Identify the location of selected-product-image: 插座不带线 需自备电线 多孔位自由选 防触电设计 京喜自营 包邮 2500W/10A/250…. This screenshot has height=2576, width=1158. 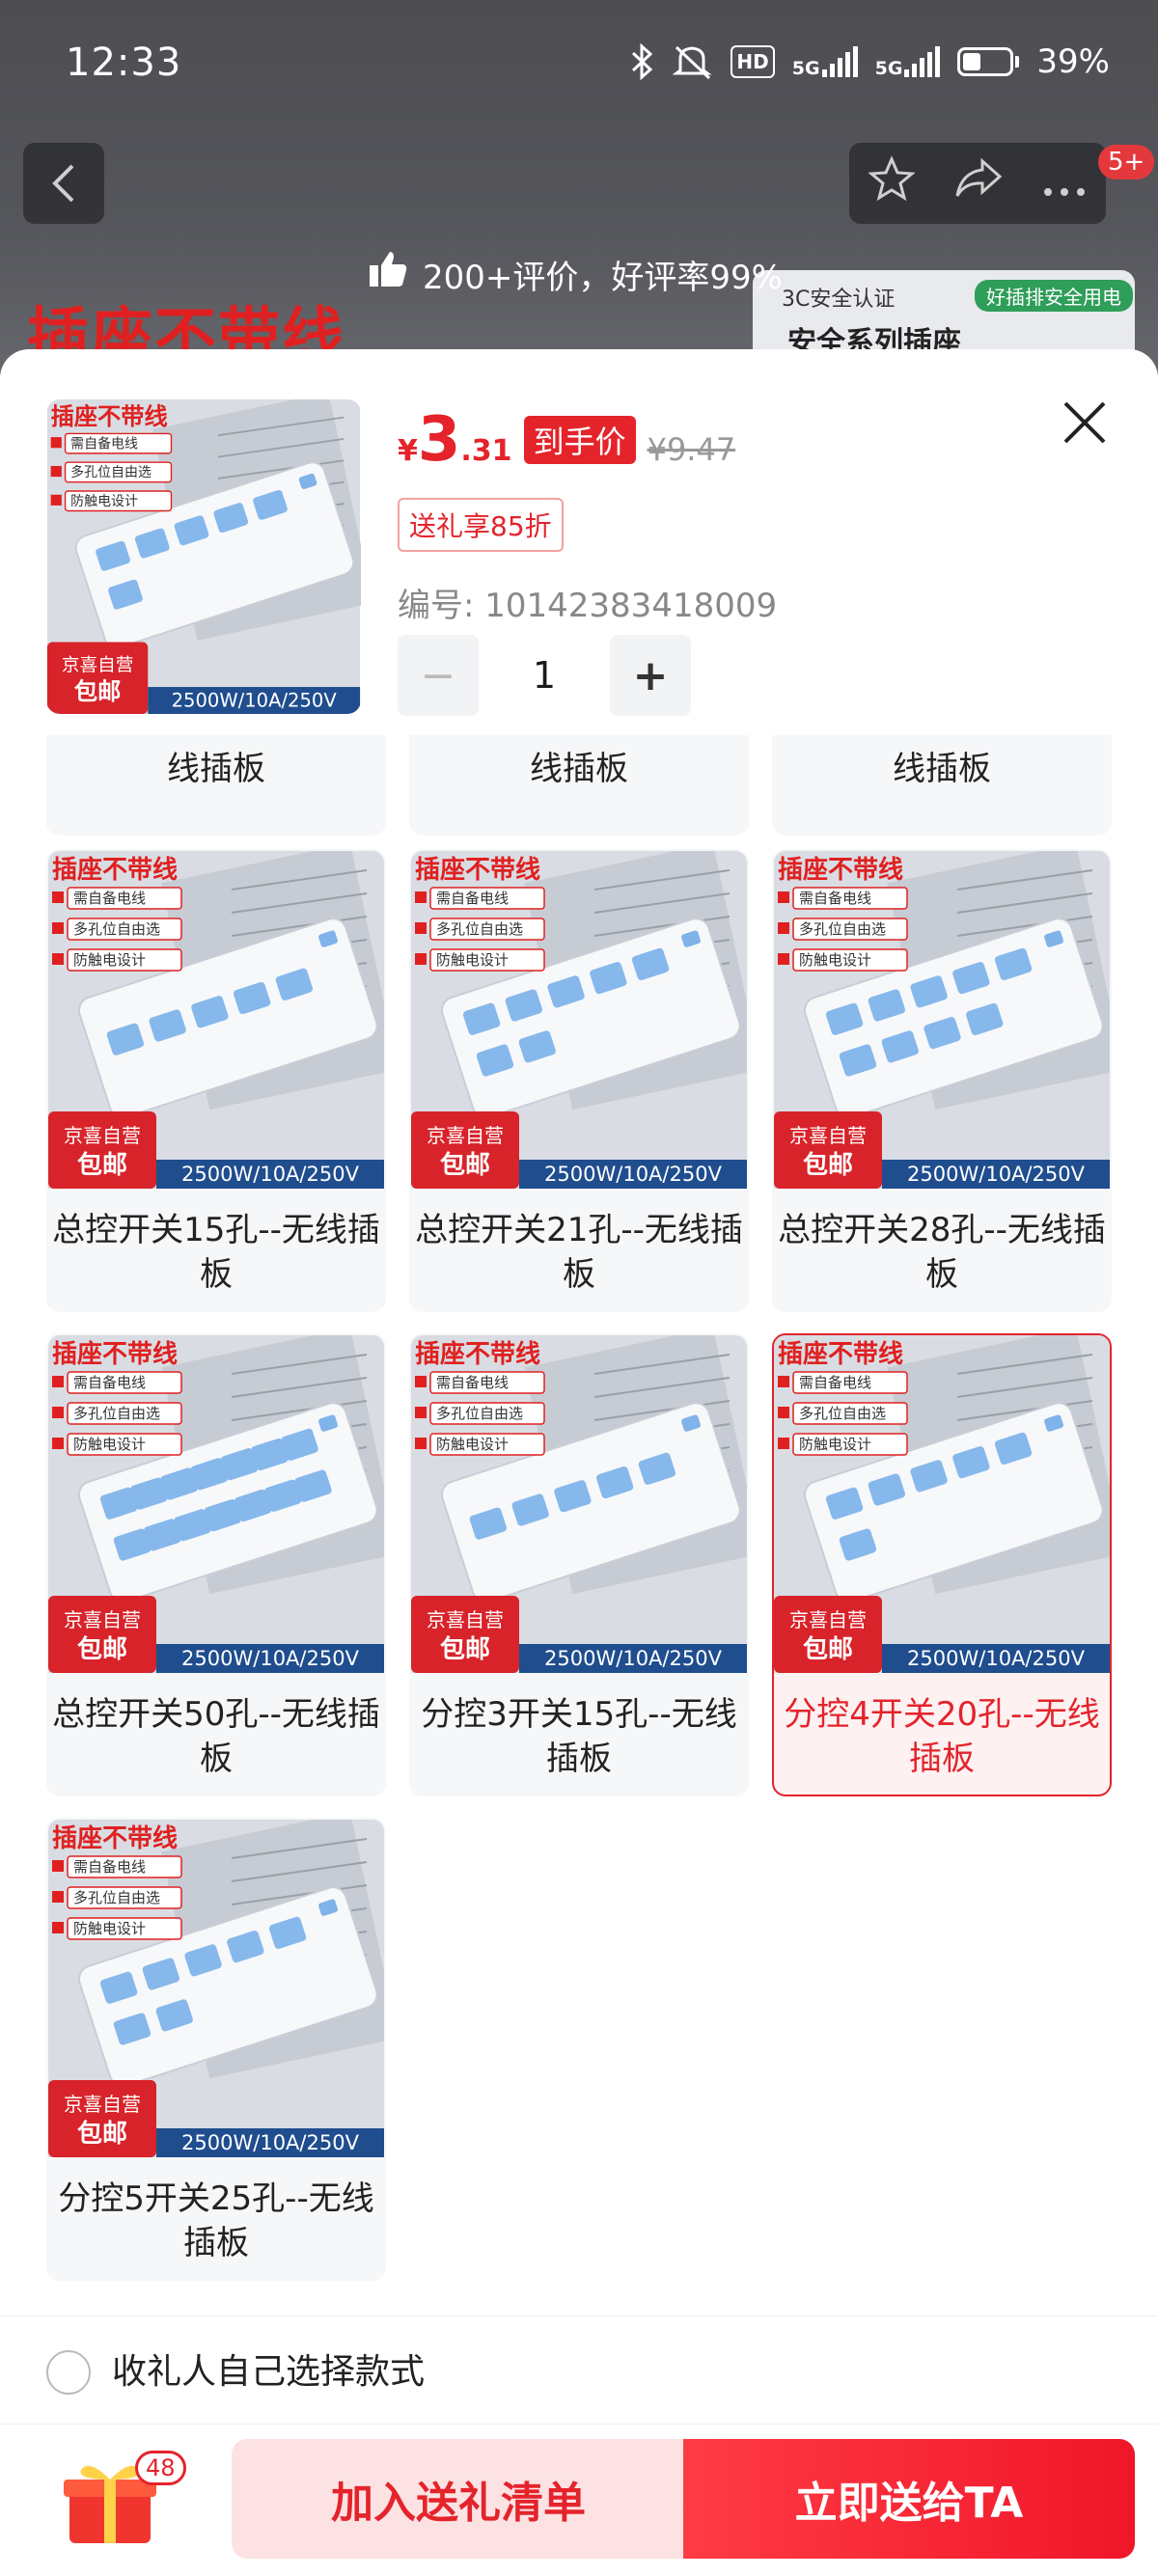
(203, 557).